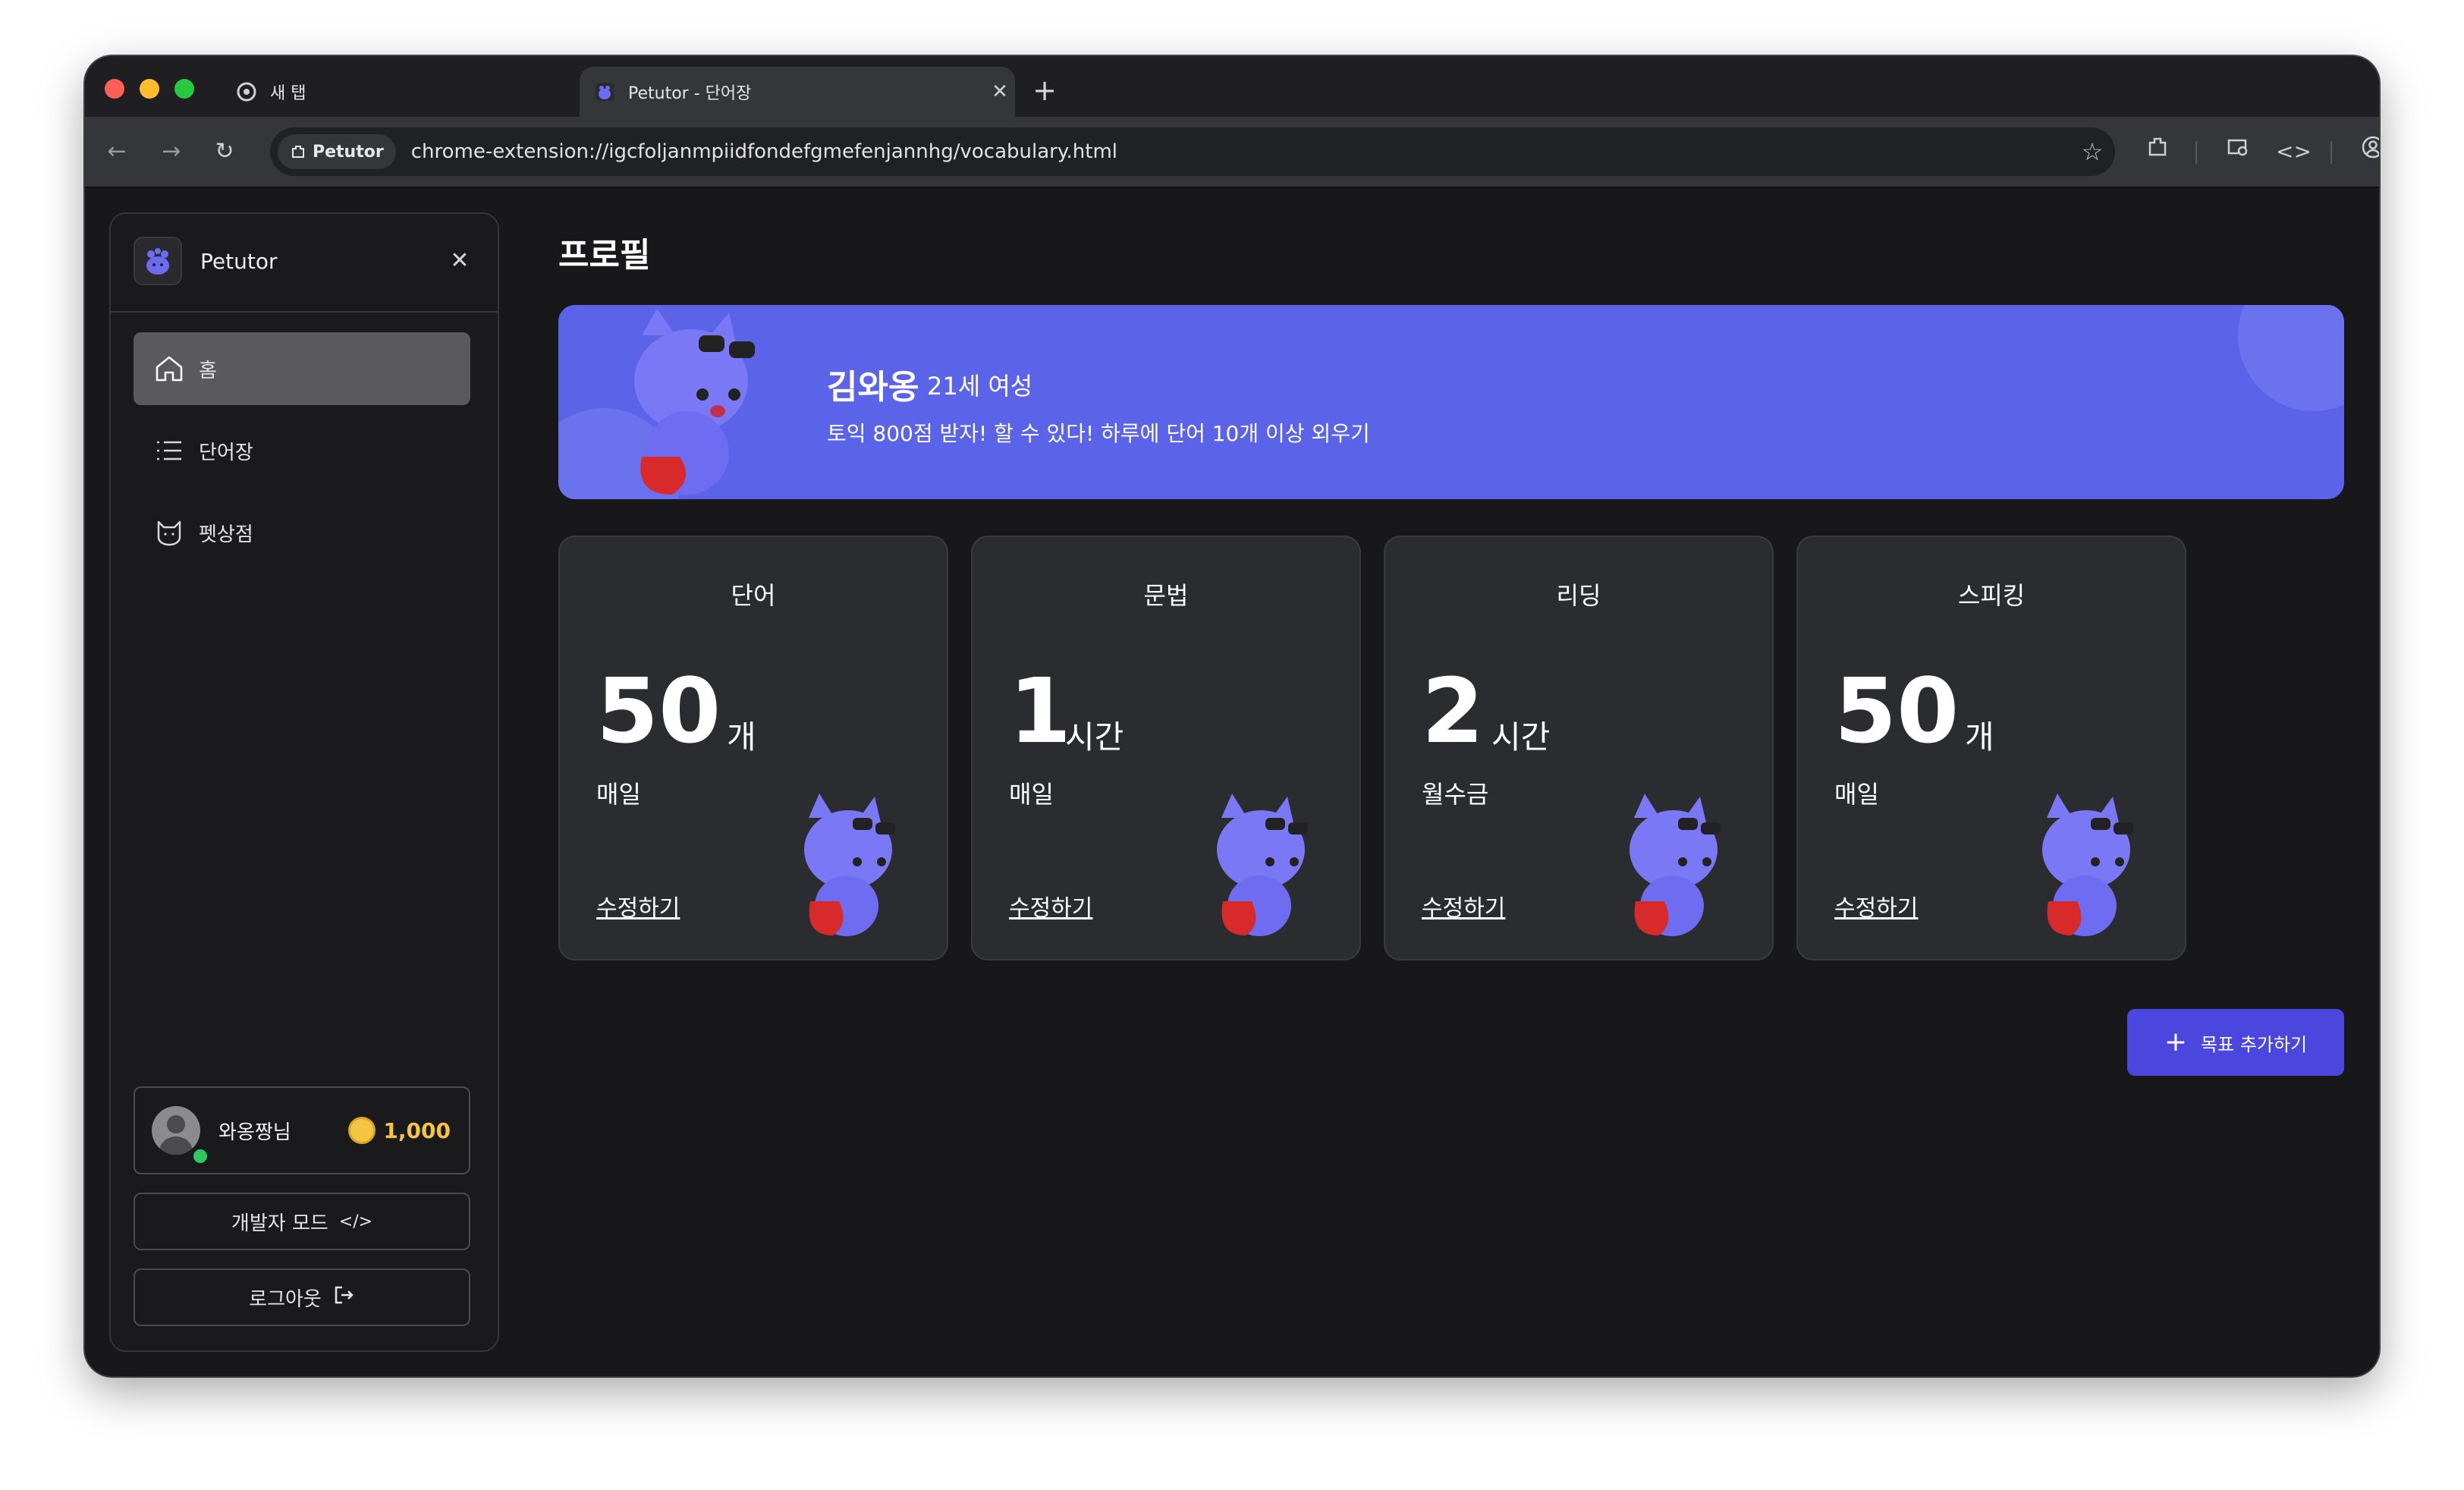  What do you see at coordinates (226, 452) in the screenshot?
I see `sidebar-item-label: 단어장` at bounding box center [226, 452].